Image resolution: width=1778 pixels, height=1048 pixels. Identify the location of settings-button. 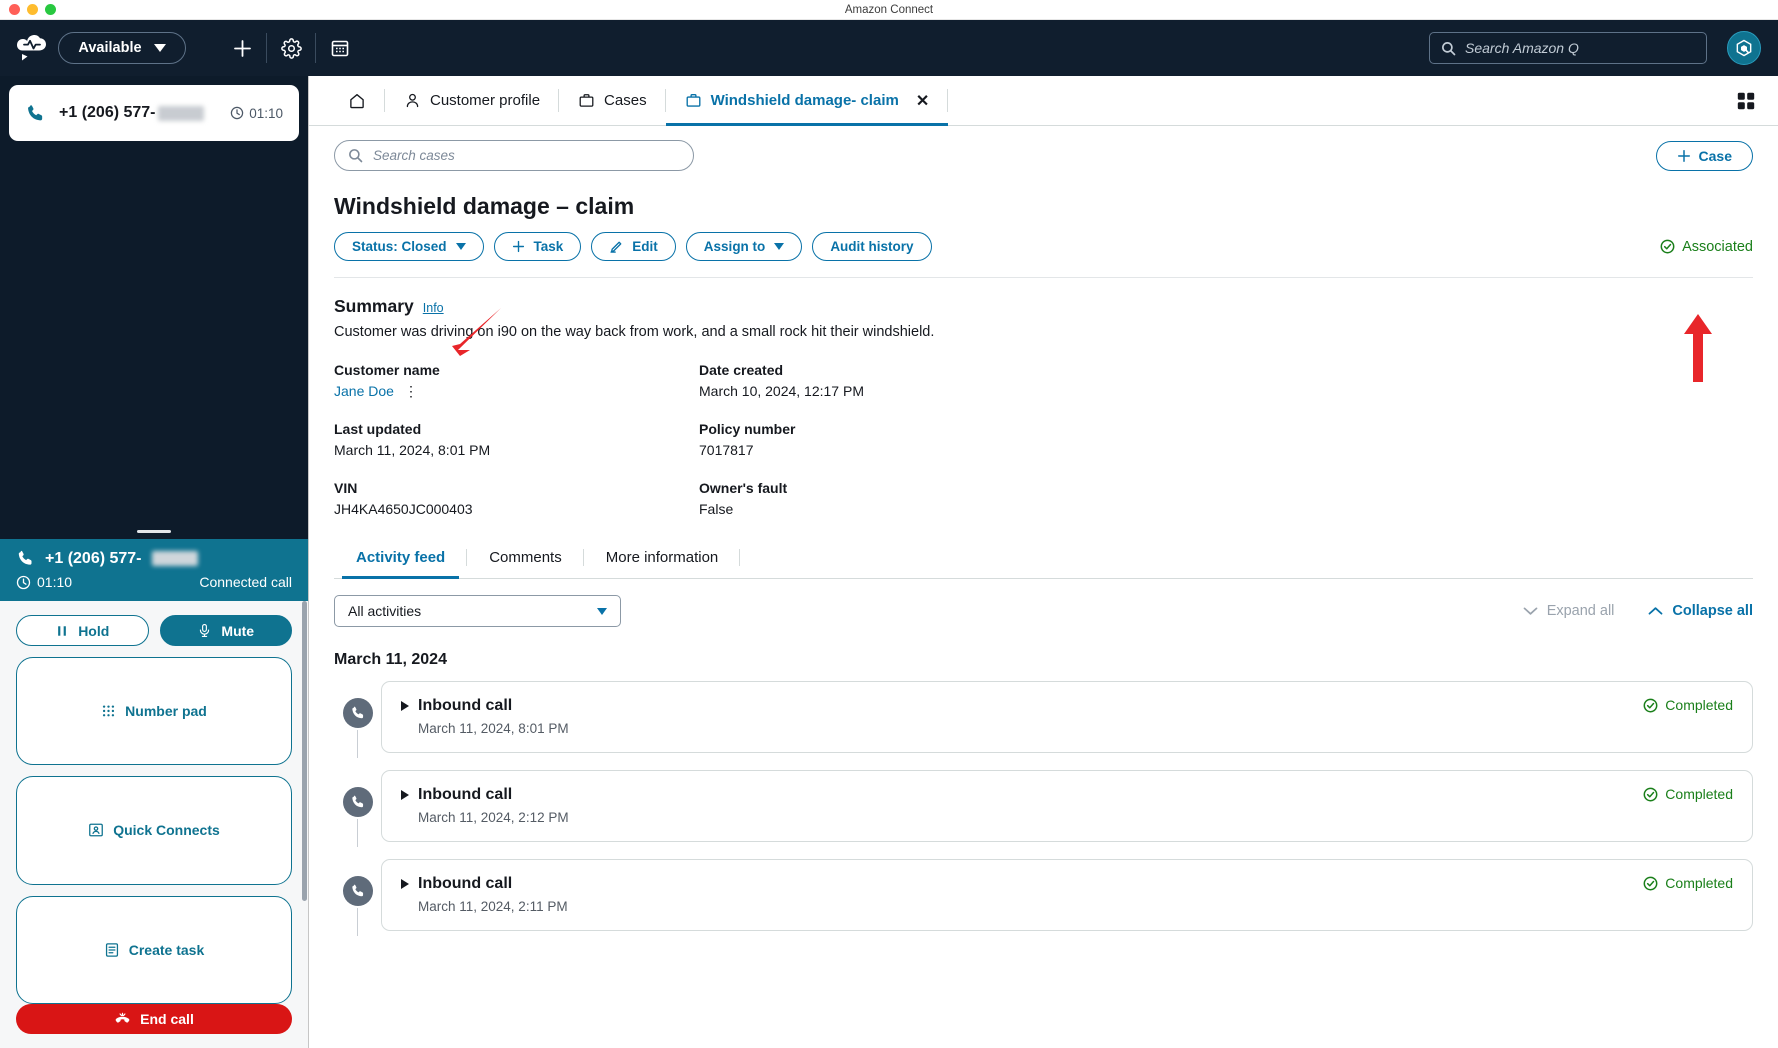
(291, 48).